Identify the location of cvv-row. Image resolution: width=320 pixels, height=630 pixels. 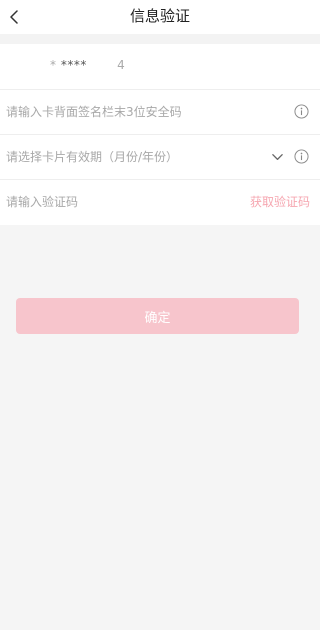
(160, 112).